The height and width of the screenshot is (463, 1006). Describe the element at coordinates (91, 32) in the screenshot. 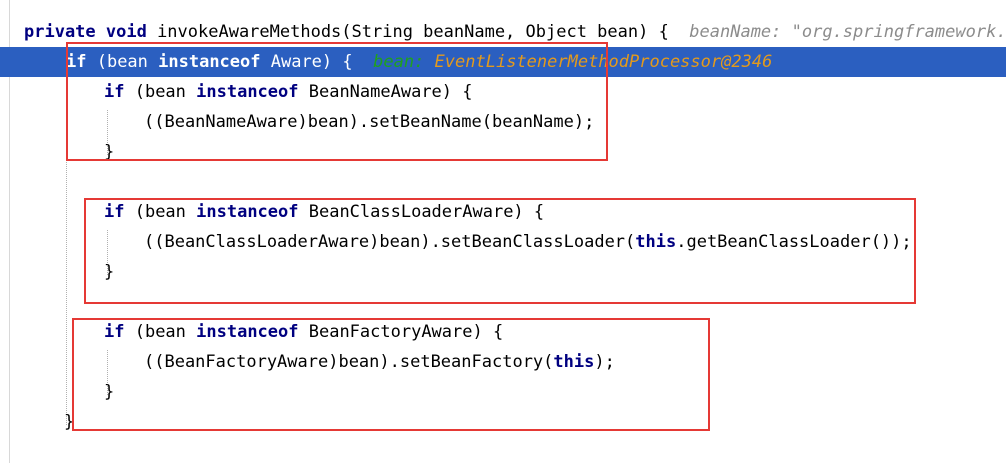

I see `keyword-token: private void` at that location.